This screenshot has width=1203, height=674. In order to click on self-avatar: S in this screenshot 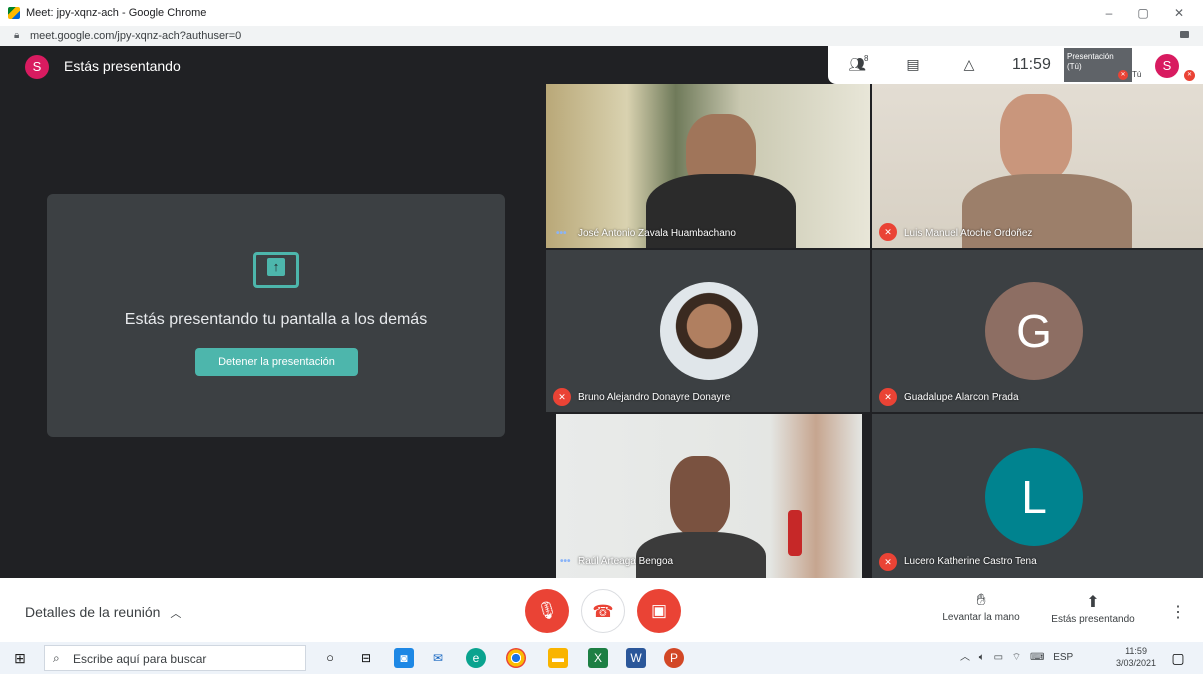, I will do `click(37, 67)`.